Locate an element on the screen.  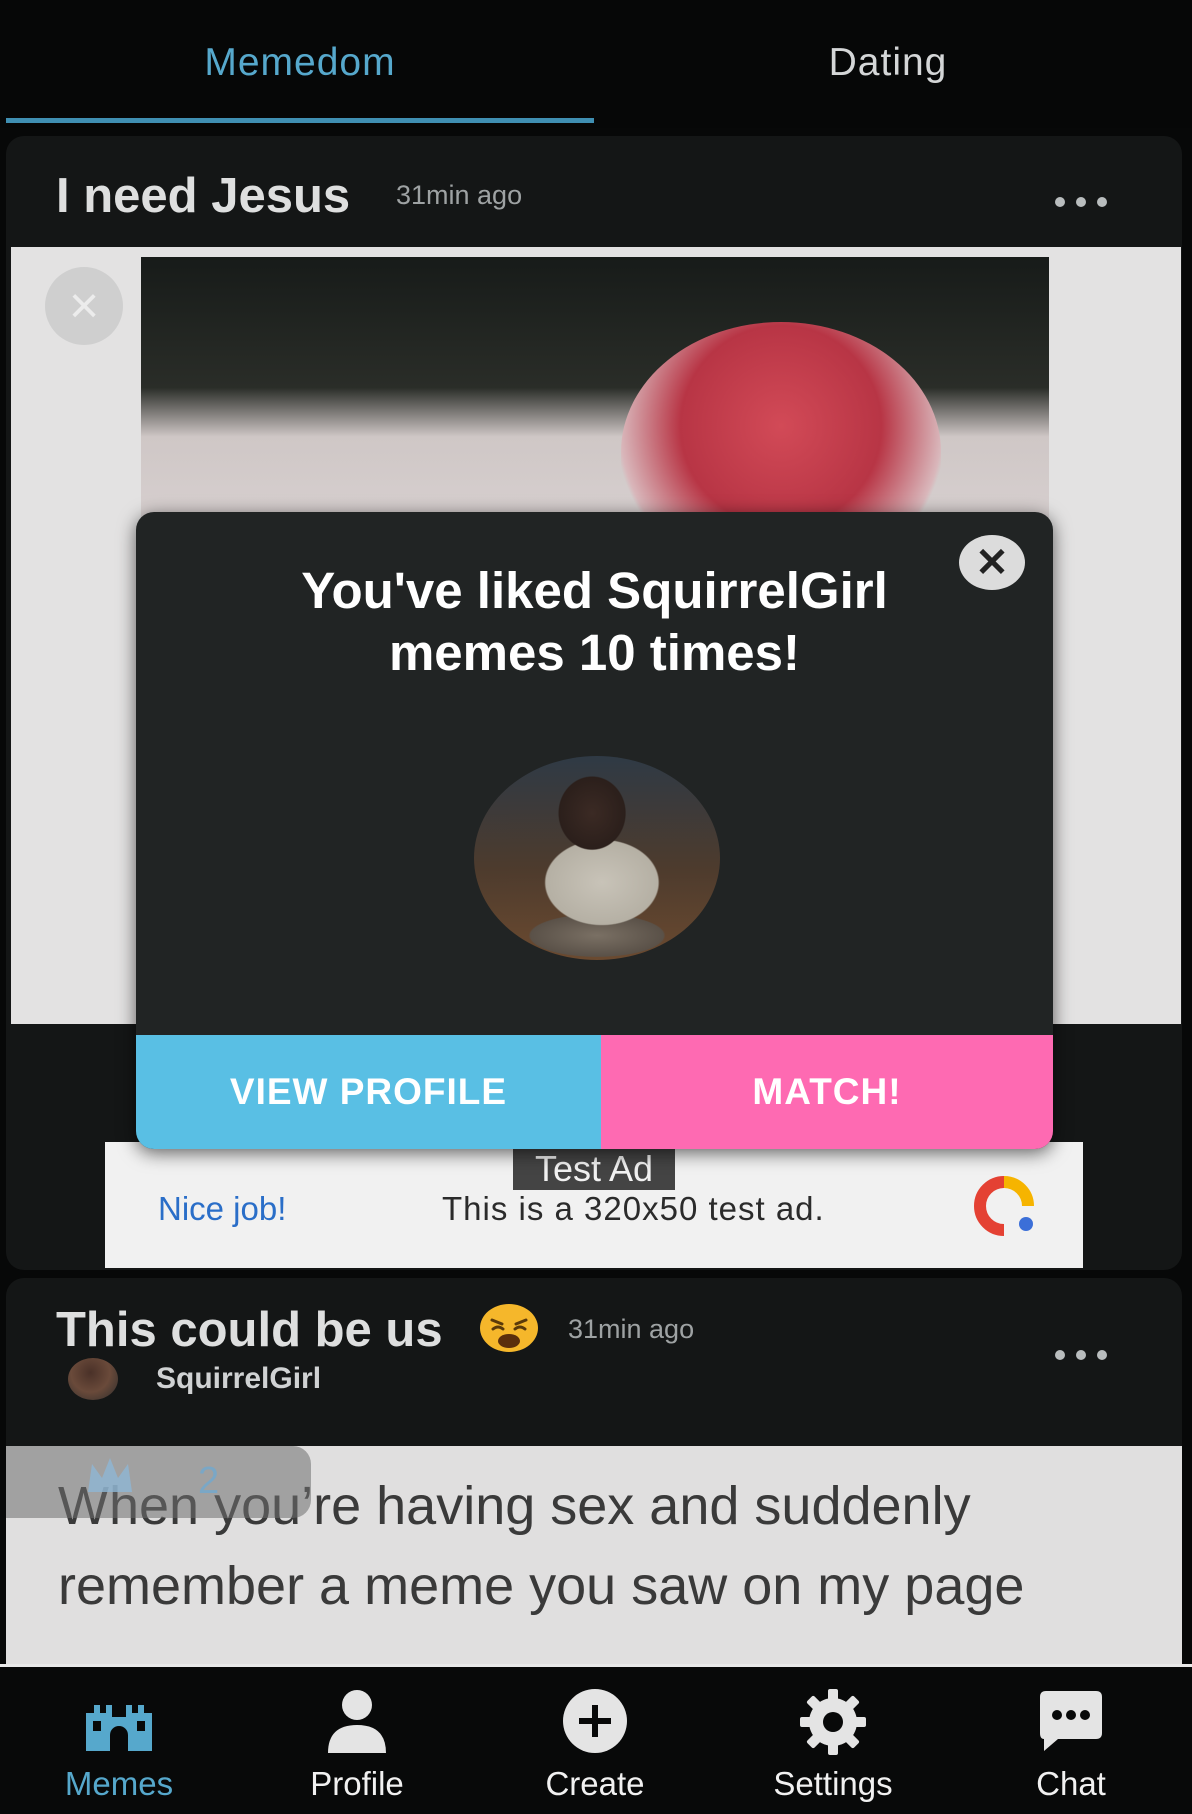
profile-avatar is located at coordinates (597, 858).